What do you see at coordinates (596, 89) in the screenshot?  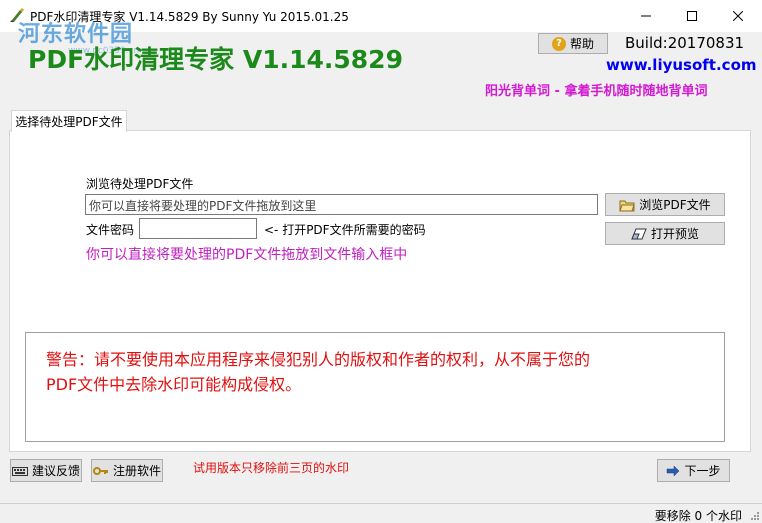 I see `promo-link: 阳光背单词 - 拿着手机随时随地背单词` at bounding box center [596, 89].